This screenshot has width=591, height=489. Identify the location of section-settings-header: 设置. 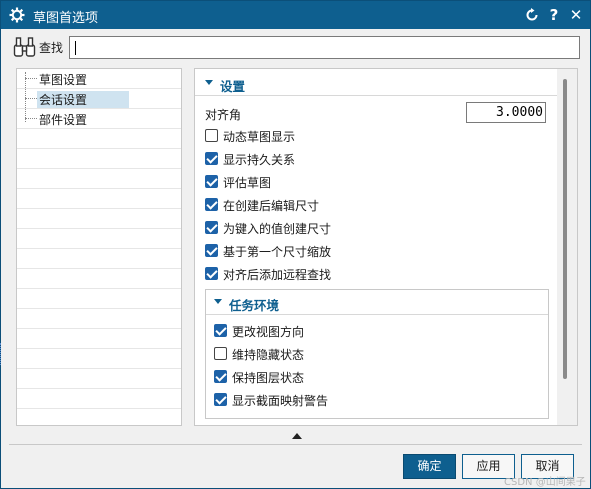
(305, 85).